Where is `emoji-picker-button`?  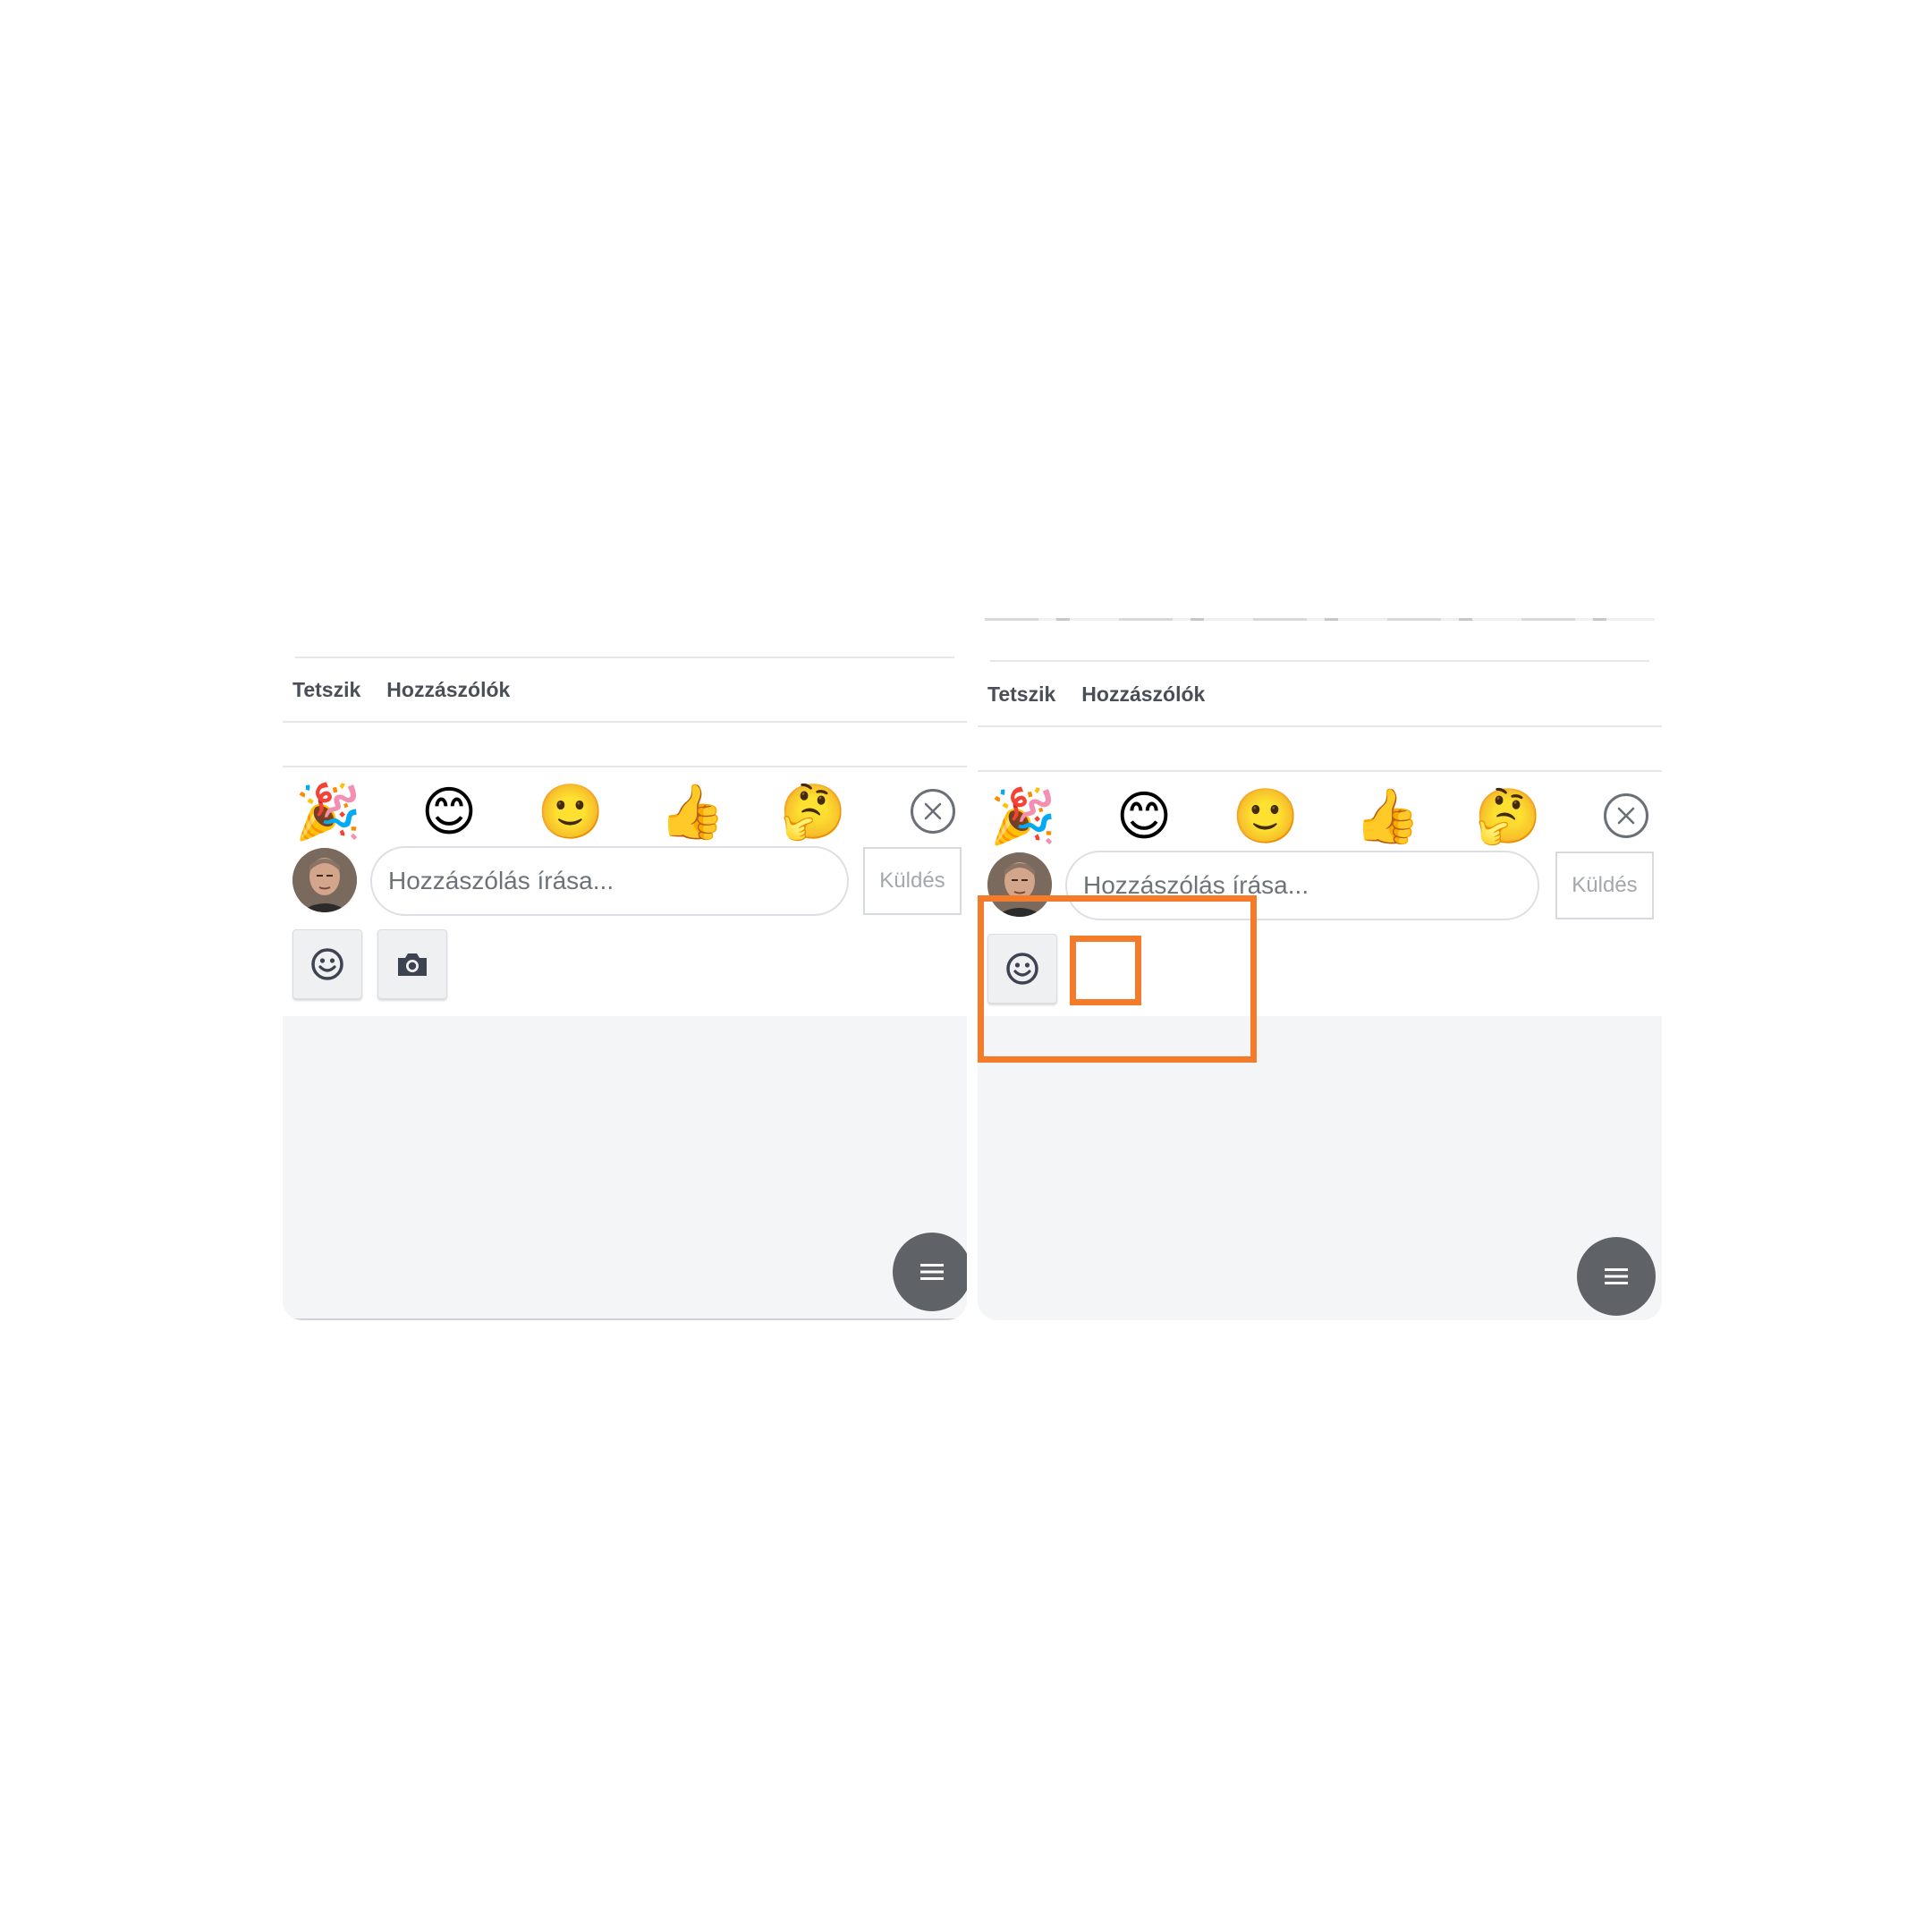
emoji-picker-button is located at coordinates (327, 964).